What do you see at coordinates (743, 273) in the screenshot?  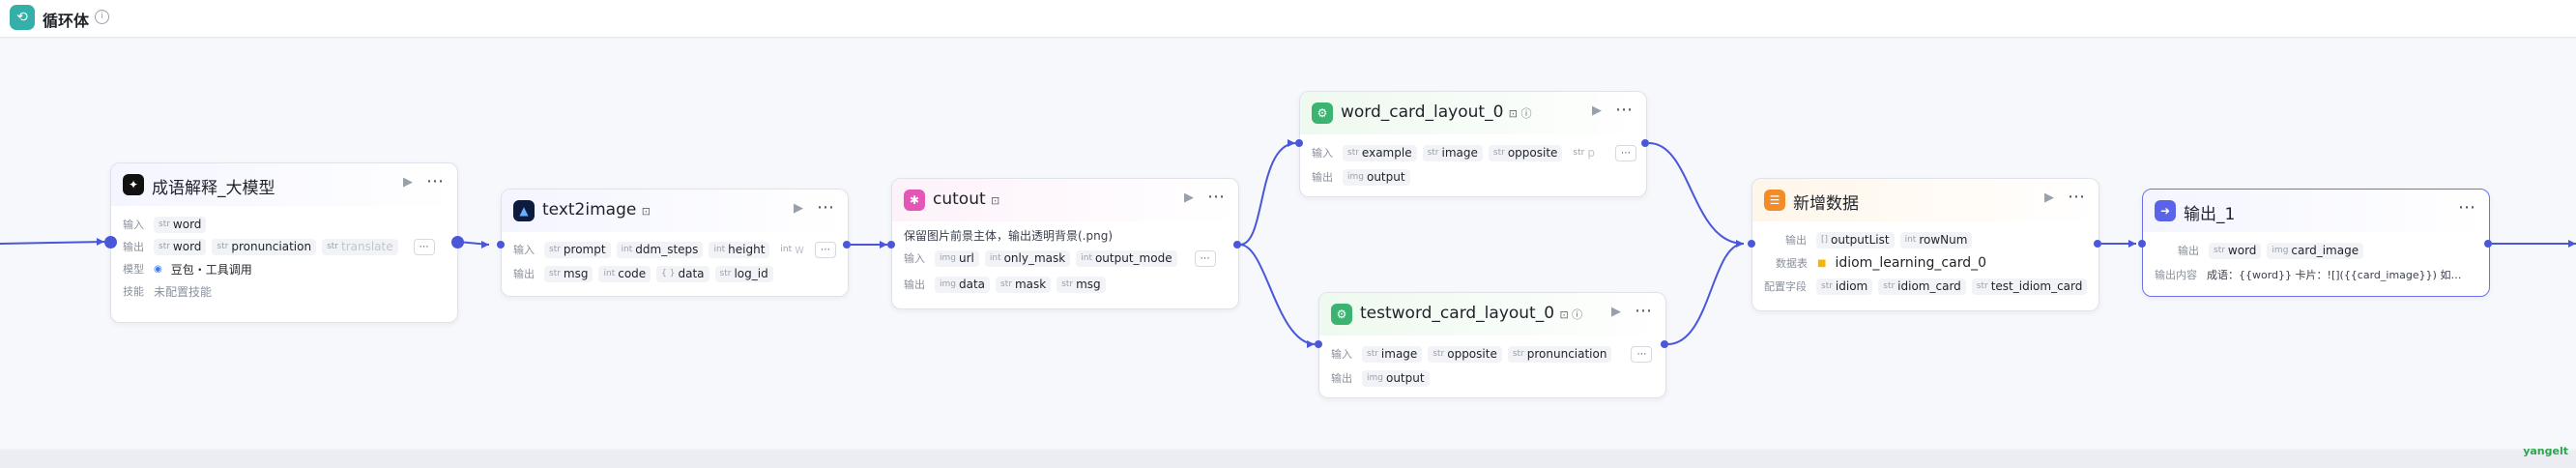 I see `param-tag: str log_id` at bounding box center [743, 273].